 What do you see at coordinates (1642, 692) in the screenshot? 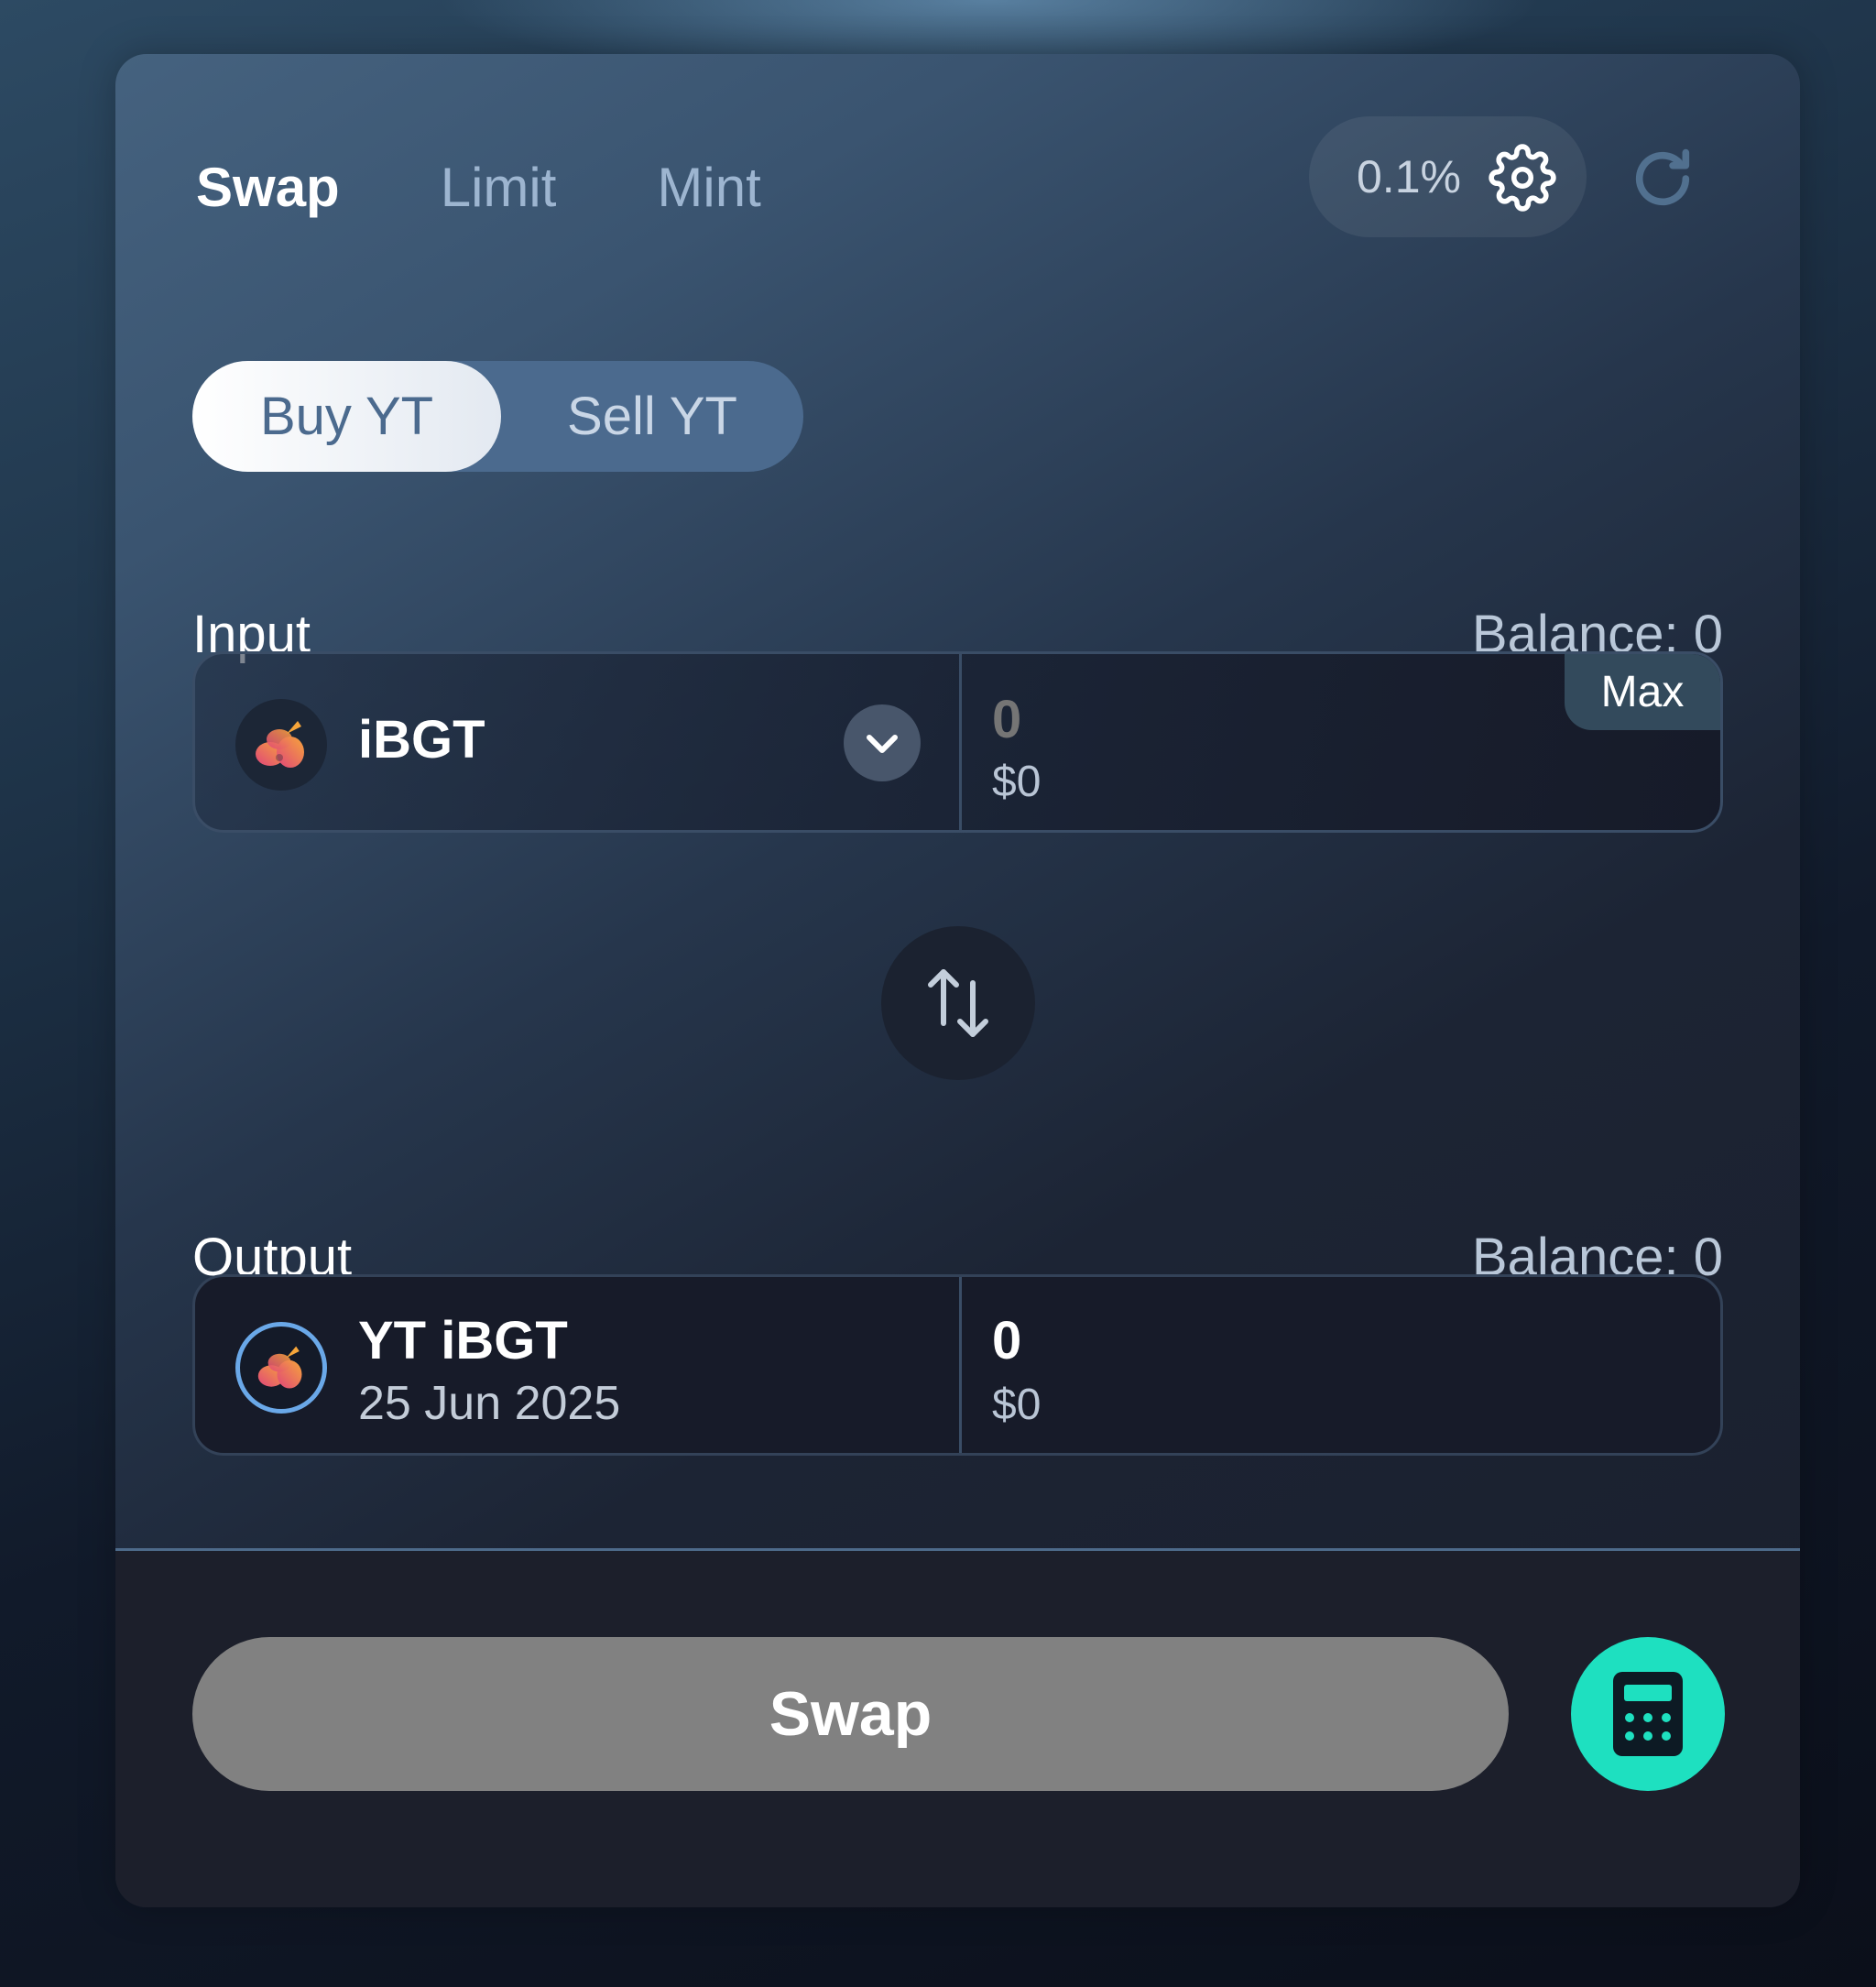
I see `max-button: Max` at bounding box center [1642, 692].